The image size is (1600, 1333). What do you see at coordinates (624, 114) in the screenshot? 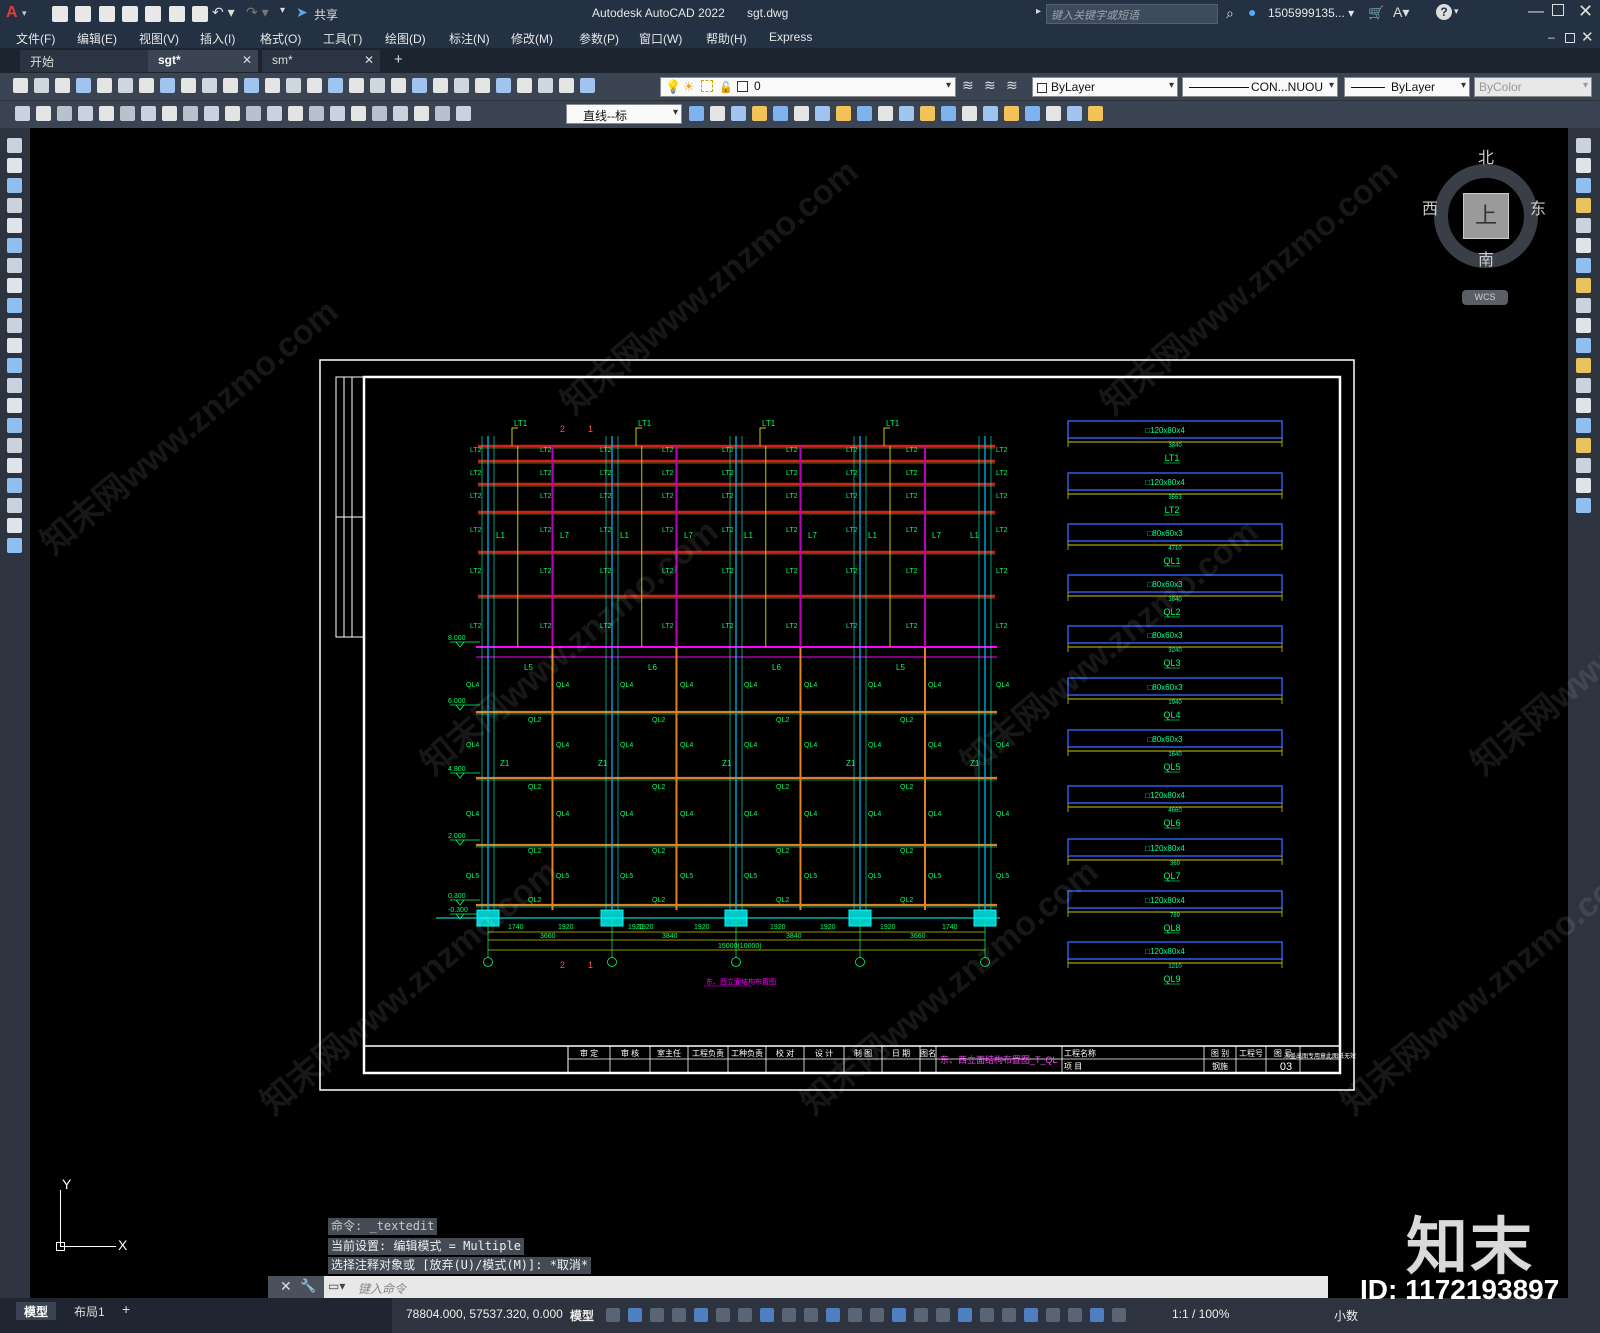
I see `dimstyle-dropdown: 直线--标 ▾` at bounding box center [624, 114].